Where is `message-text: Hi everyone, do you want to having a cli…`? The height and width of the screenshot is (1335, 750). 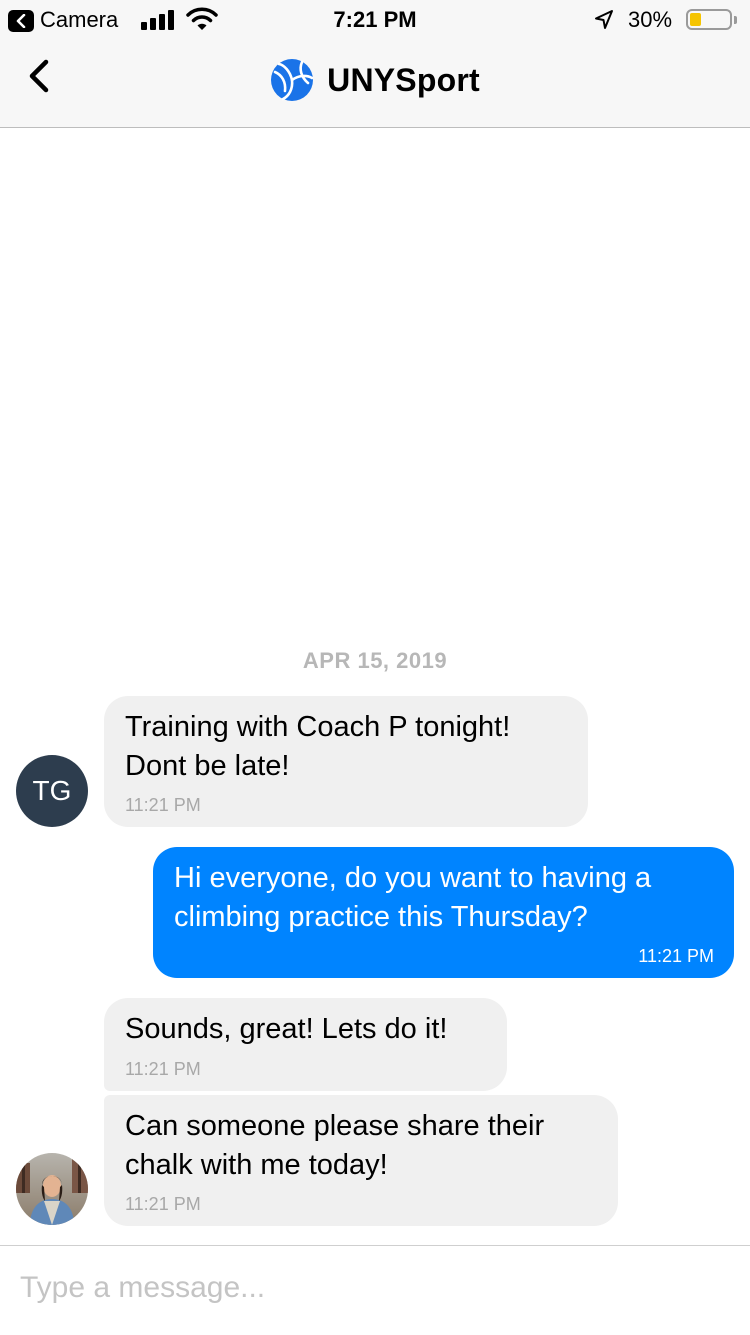
message-text: Hi everyone, do you want to having a cli… is located at coordinates (413, 897).